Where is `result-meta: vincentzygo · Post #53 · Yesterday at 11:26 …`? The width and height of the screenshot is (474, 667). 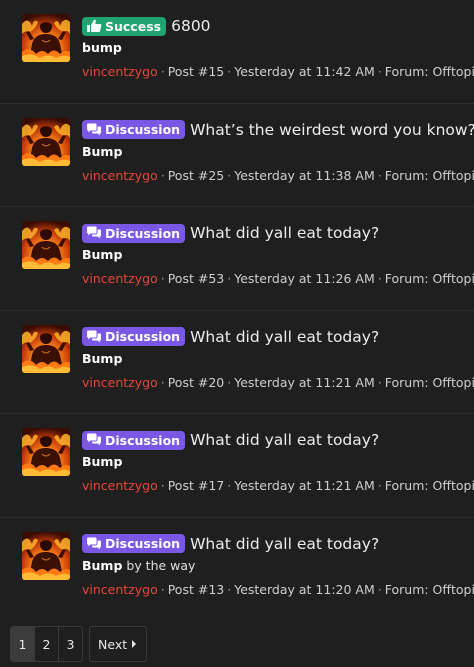
result-meta: vincentzygo · Post #53 · Yesterday at 11:26 … is located at coordinates (278, 279).